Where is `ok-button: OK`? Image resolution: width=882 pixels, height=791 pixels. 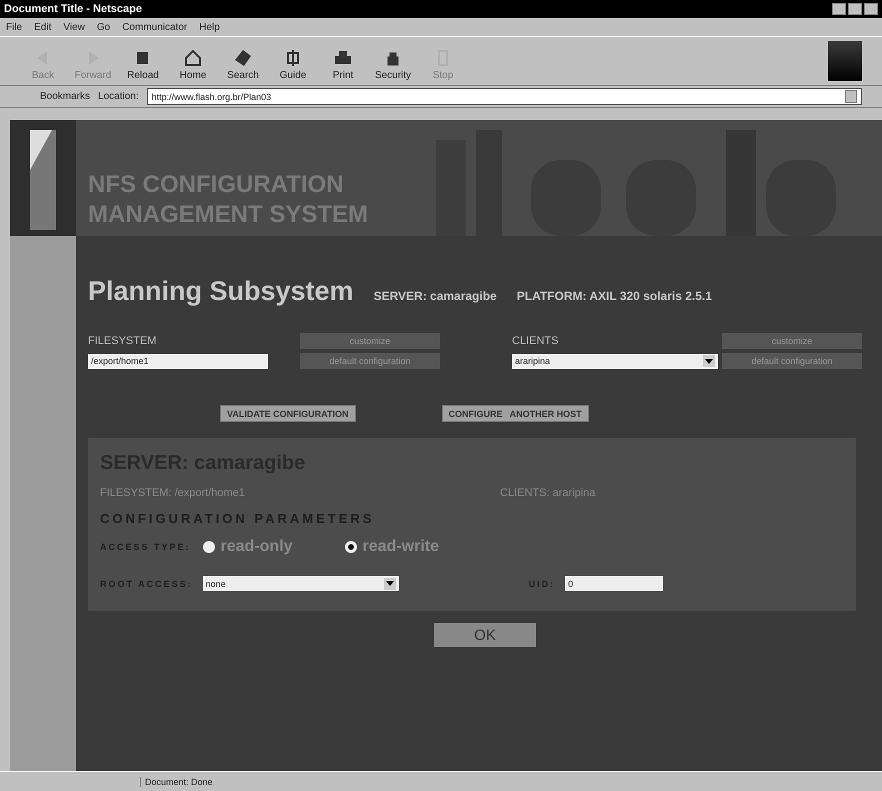 ok-button: OK is located at coordinates (485, 635).